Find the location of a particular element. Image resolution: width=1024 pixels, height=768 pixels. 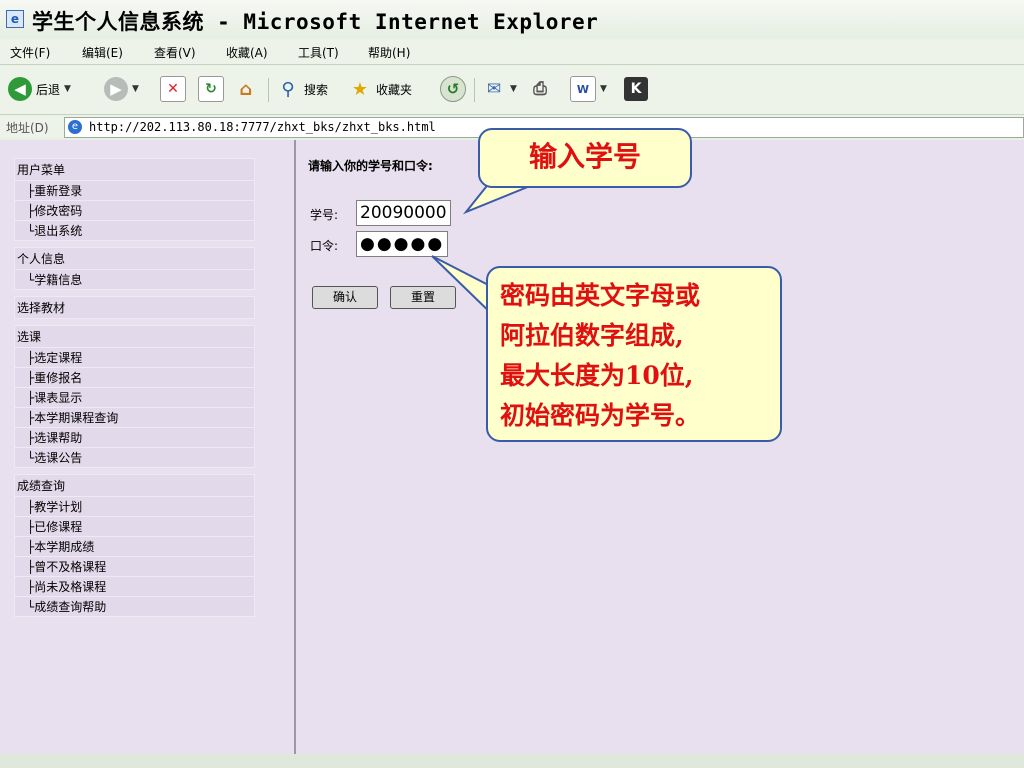

sidebar-section-user: 用户菜单 ├重新登录 ├修改密码 └退出系统 is located at coordinates (134, 199).